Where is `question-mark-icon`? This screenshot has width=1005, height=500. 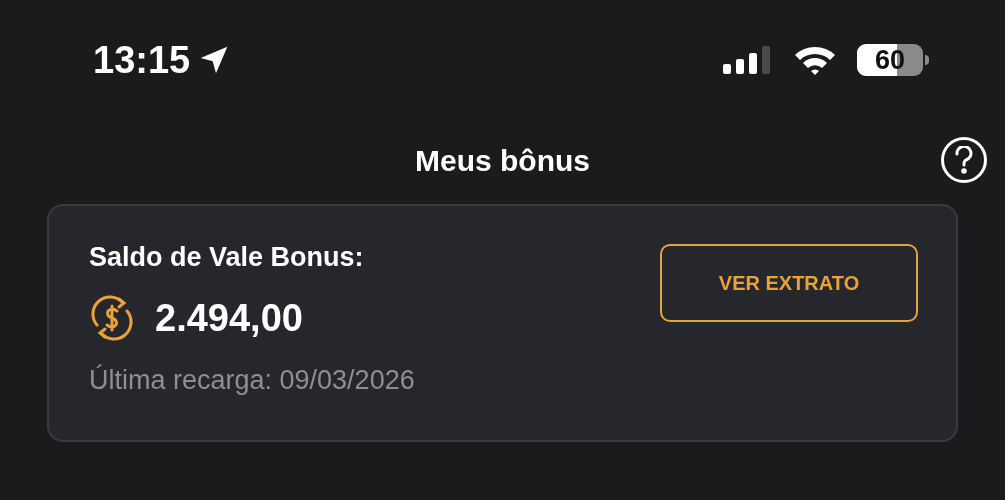 question-mark-icon is located at coordinates (964, 160).